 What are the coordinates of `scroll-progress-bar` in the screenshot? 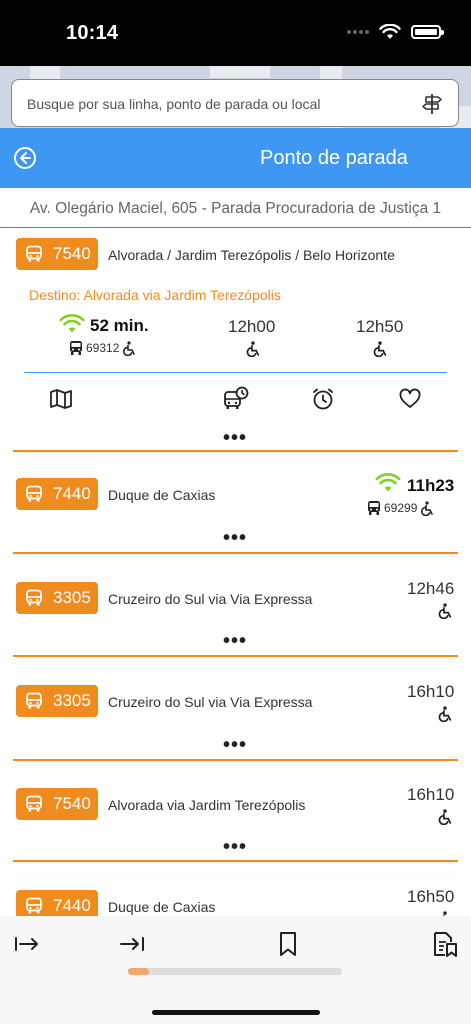 It's located at (235, 971).